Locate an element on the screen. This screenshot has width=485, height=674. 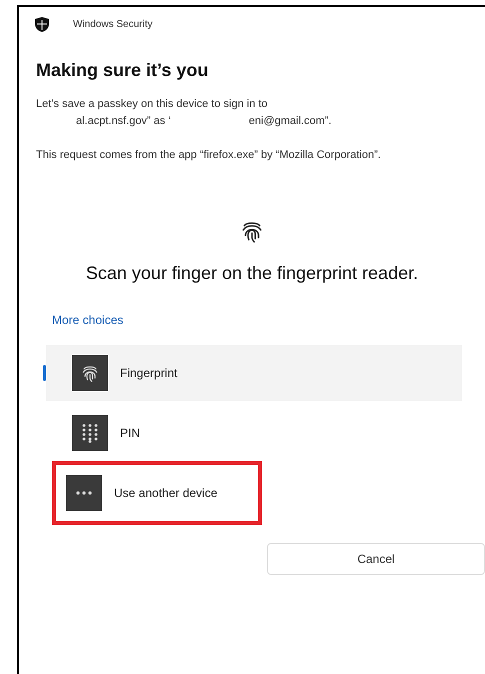
option-item: Fingerprint is located at coordinates (254, 373).